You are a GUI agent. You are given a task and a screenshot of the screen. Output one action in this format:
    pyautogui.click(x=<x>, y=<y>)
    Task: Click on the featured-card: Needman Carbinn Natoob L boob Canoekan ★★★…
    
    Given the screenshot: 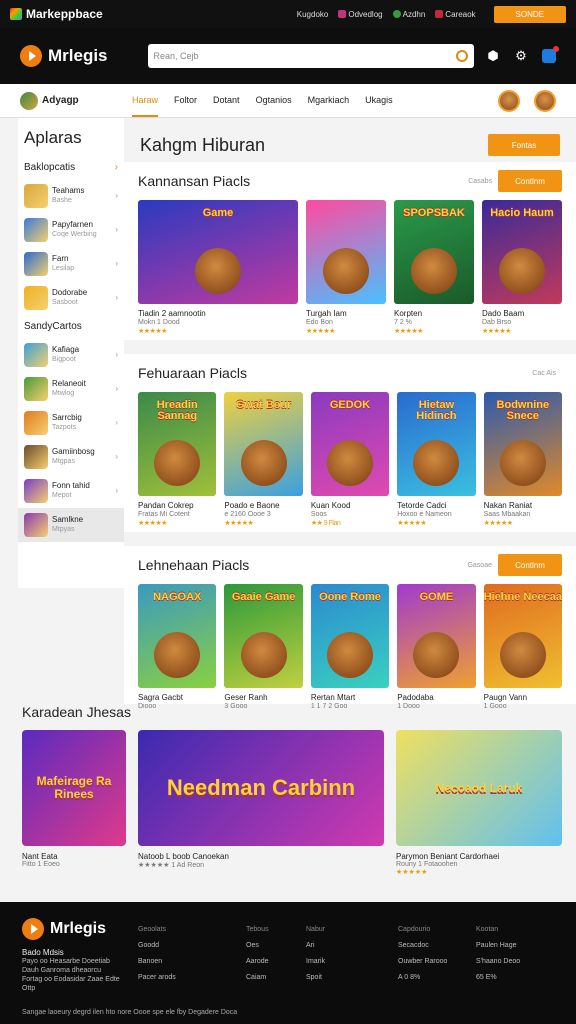 What is the action you would take?
    pyautogui.click(x=261, y=803)
    